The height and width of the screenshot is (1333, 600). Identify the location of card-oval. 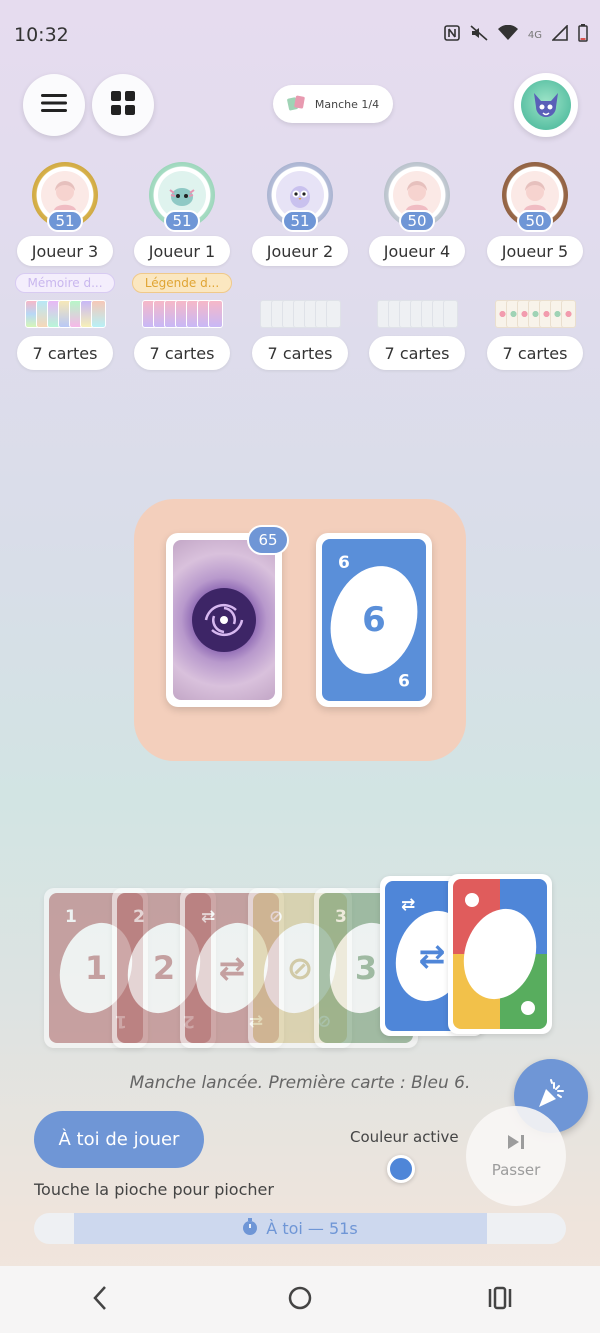
(500, 954).